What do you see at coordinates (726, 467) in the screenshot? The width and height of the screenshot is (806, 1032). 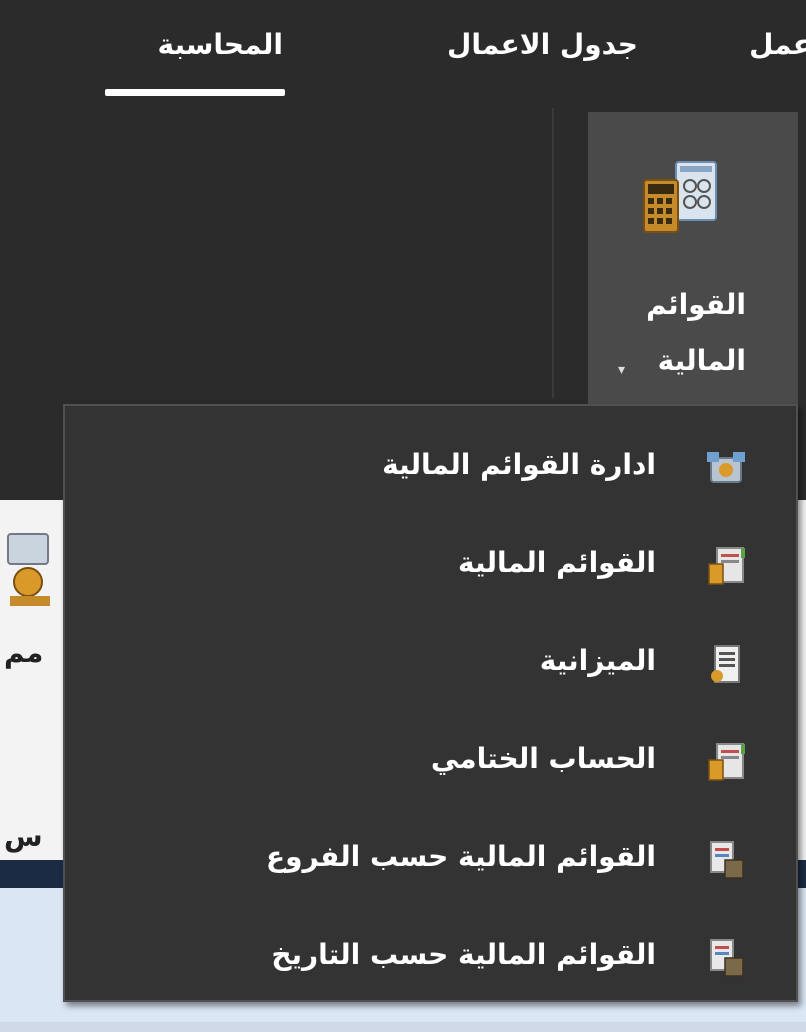 I see `manage-statements-icon` at bounding box center [726, 467].